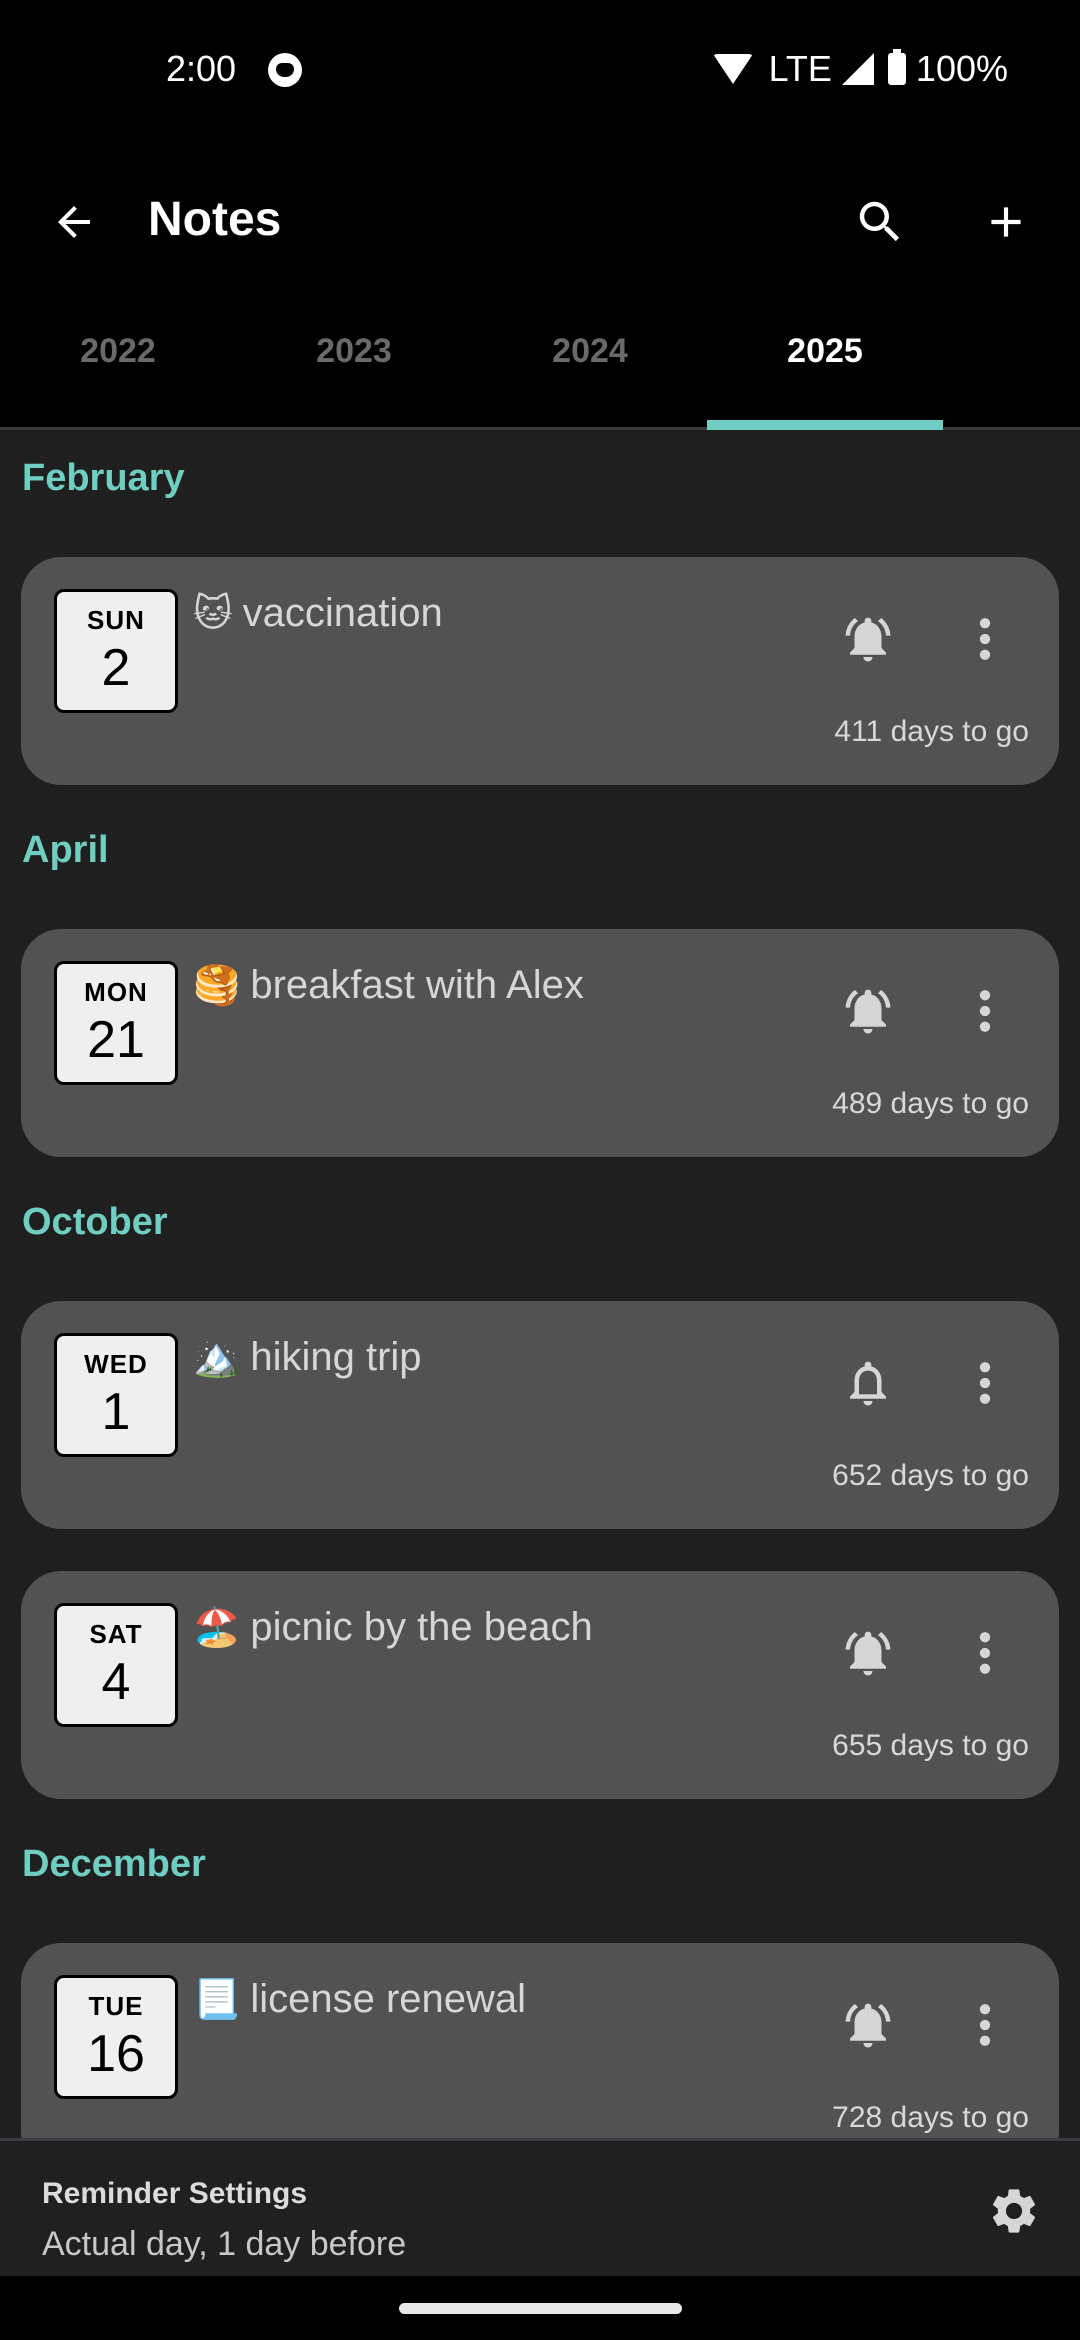  I want to click on note-title: 📃 license renewal, so click(359, 1999).